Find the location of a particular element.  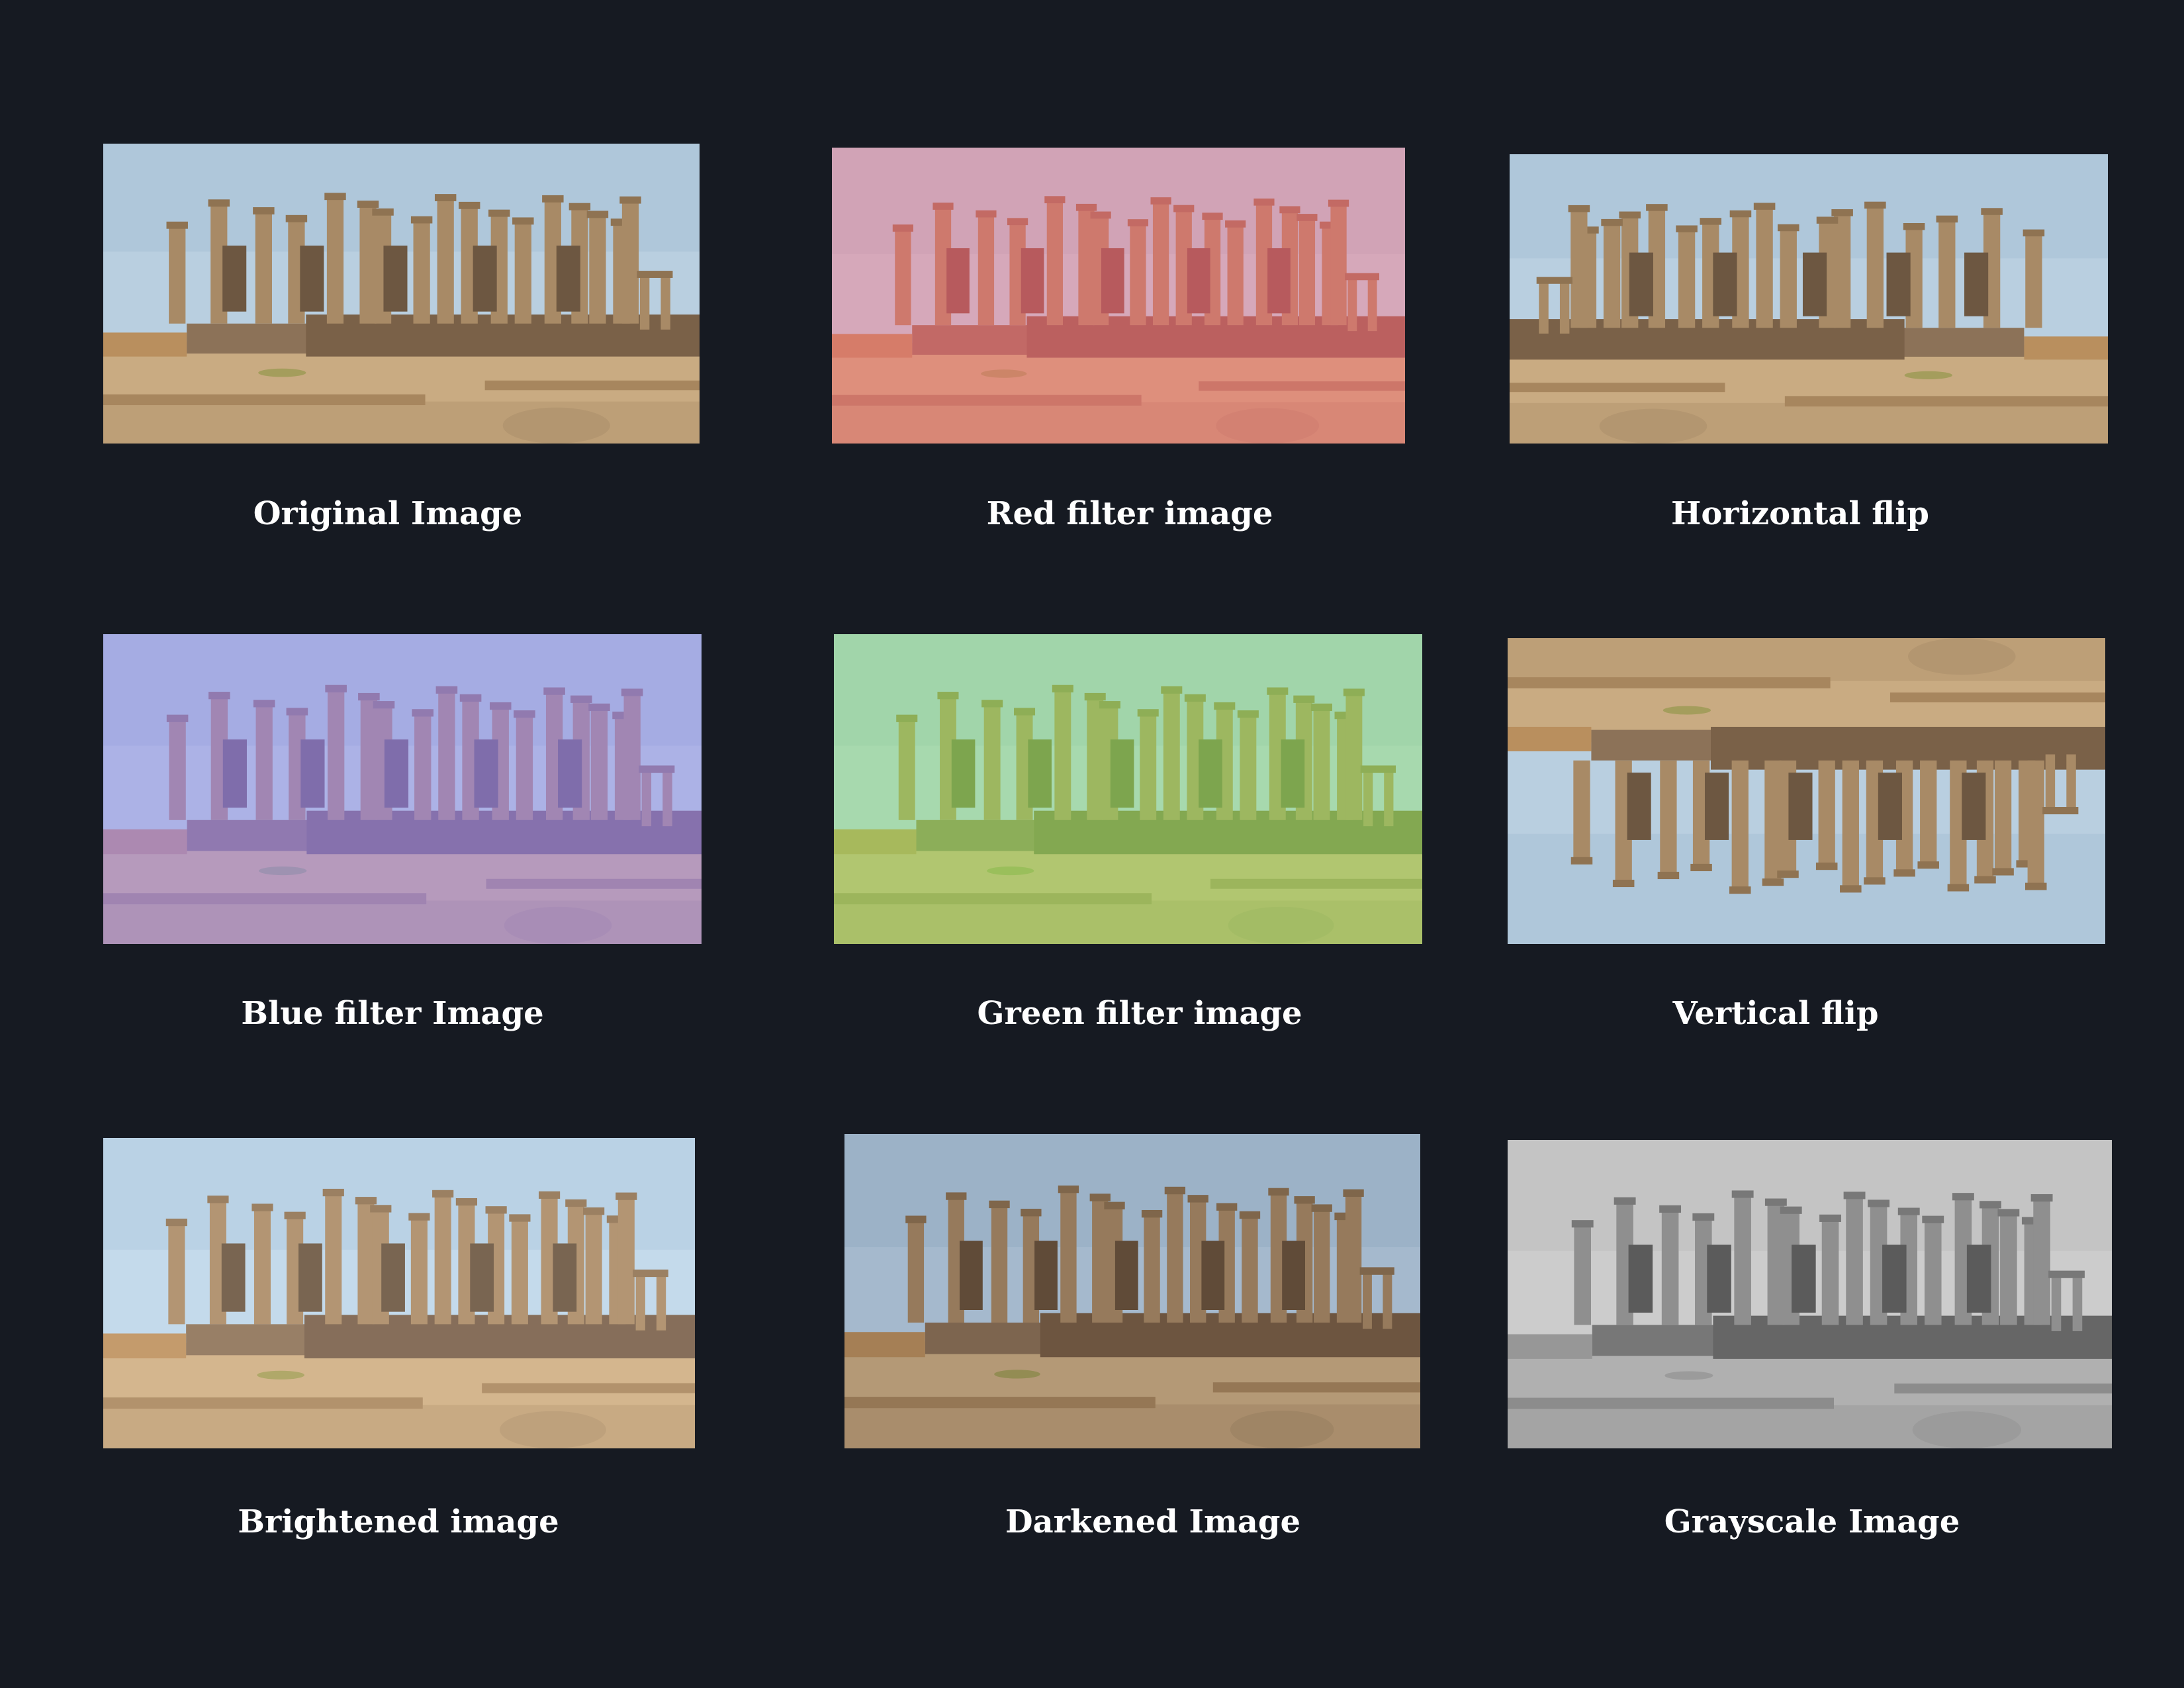

panel-blue-filter-image is located at coordinates (402, 789).